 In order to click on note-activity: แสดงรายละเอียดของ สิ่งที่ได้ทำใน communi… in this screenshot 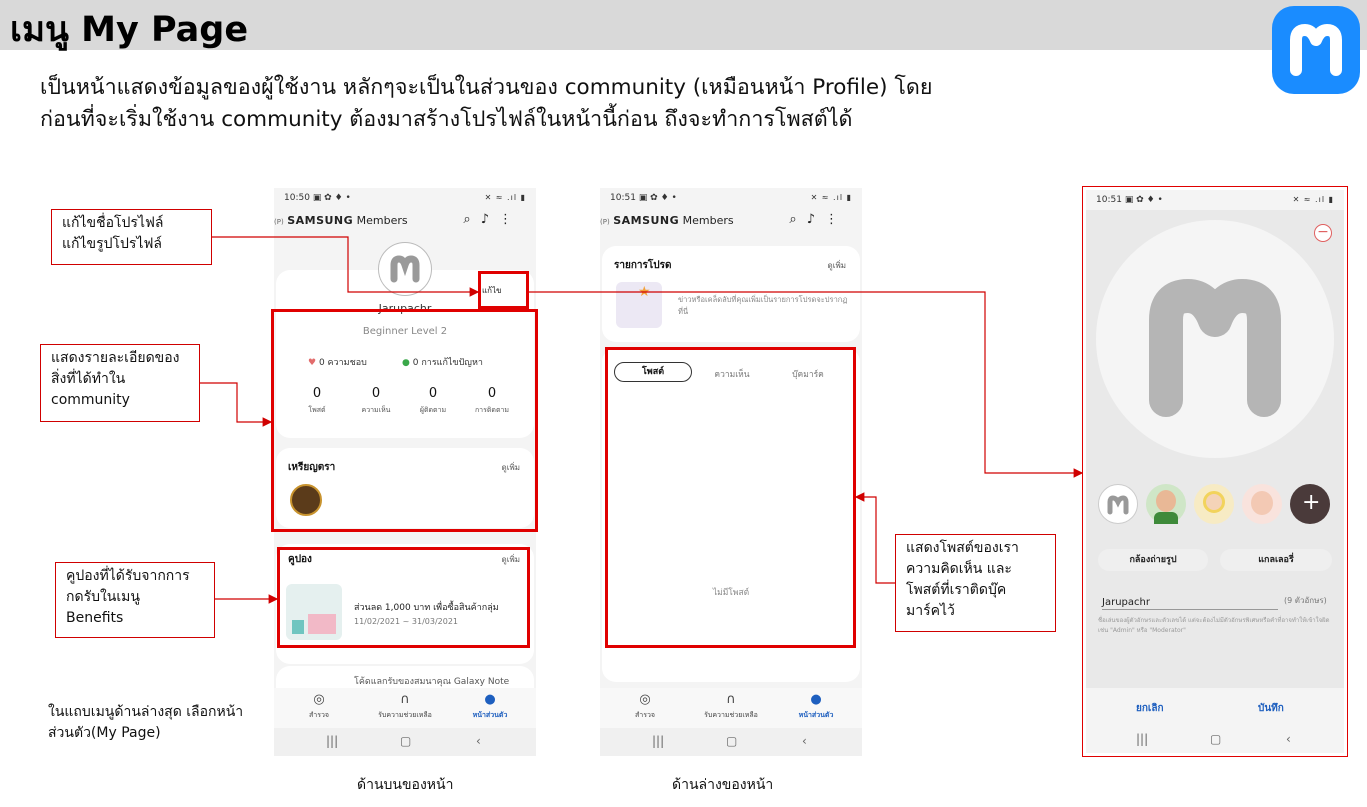, I will do `click(120, 383)`.